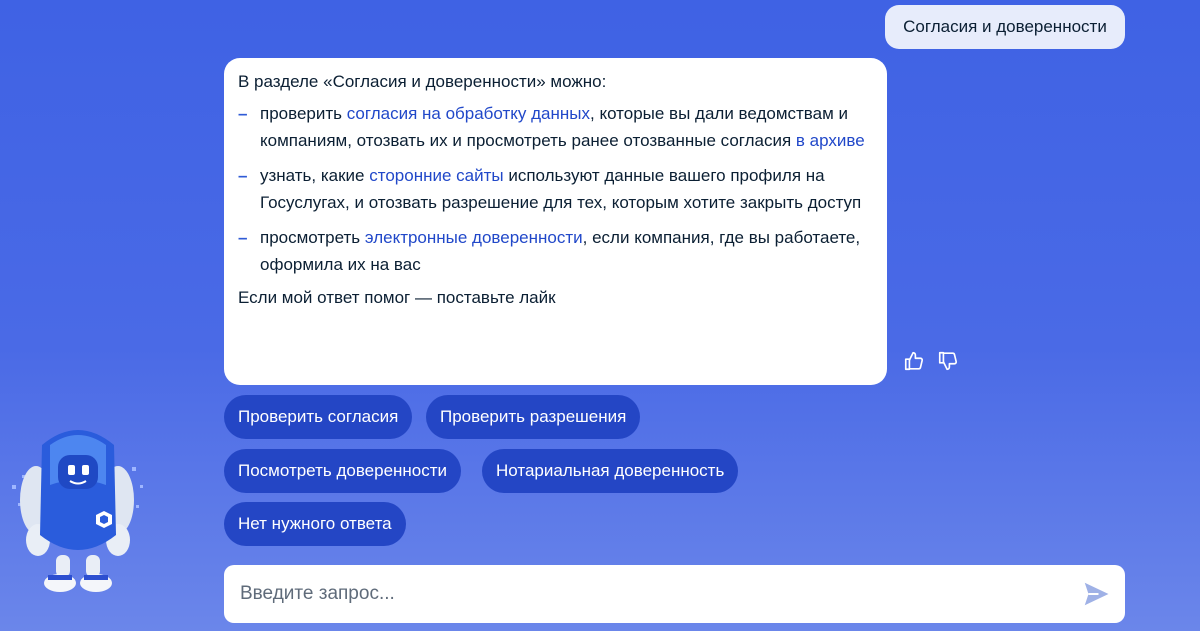 Image resolution: width=1200 pixels, height=631 pixels. Describe the element at coordinates (397, 297) in the screenshot. I see `bot-message-outro: Если мой ответ помог — поставьте лайк` at that location.